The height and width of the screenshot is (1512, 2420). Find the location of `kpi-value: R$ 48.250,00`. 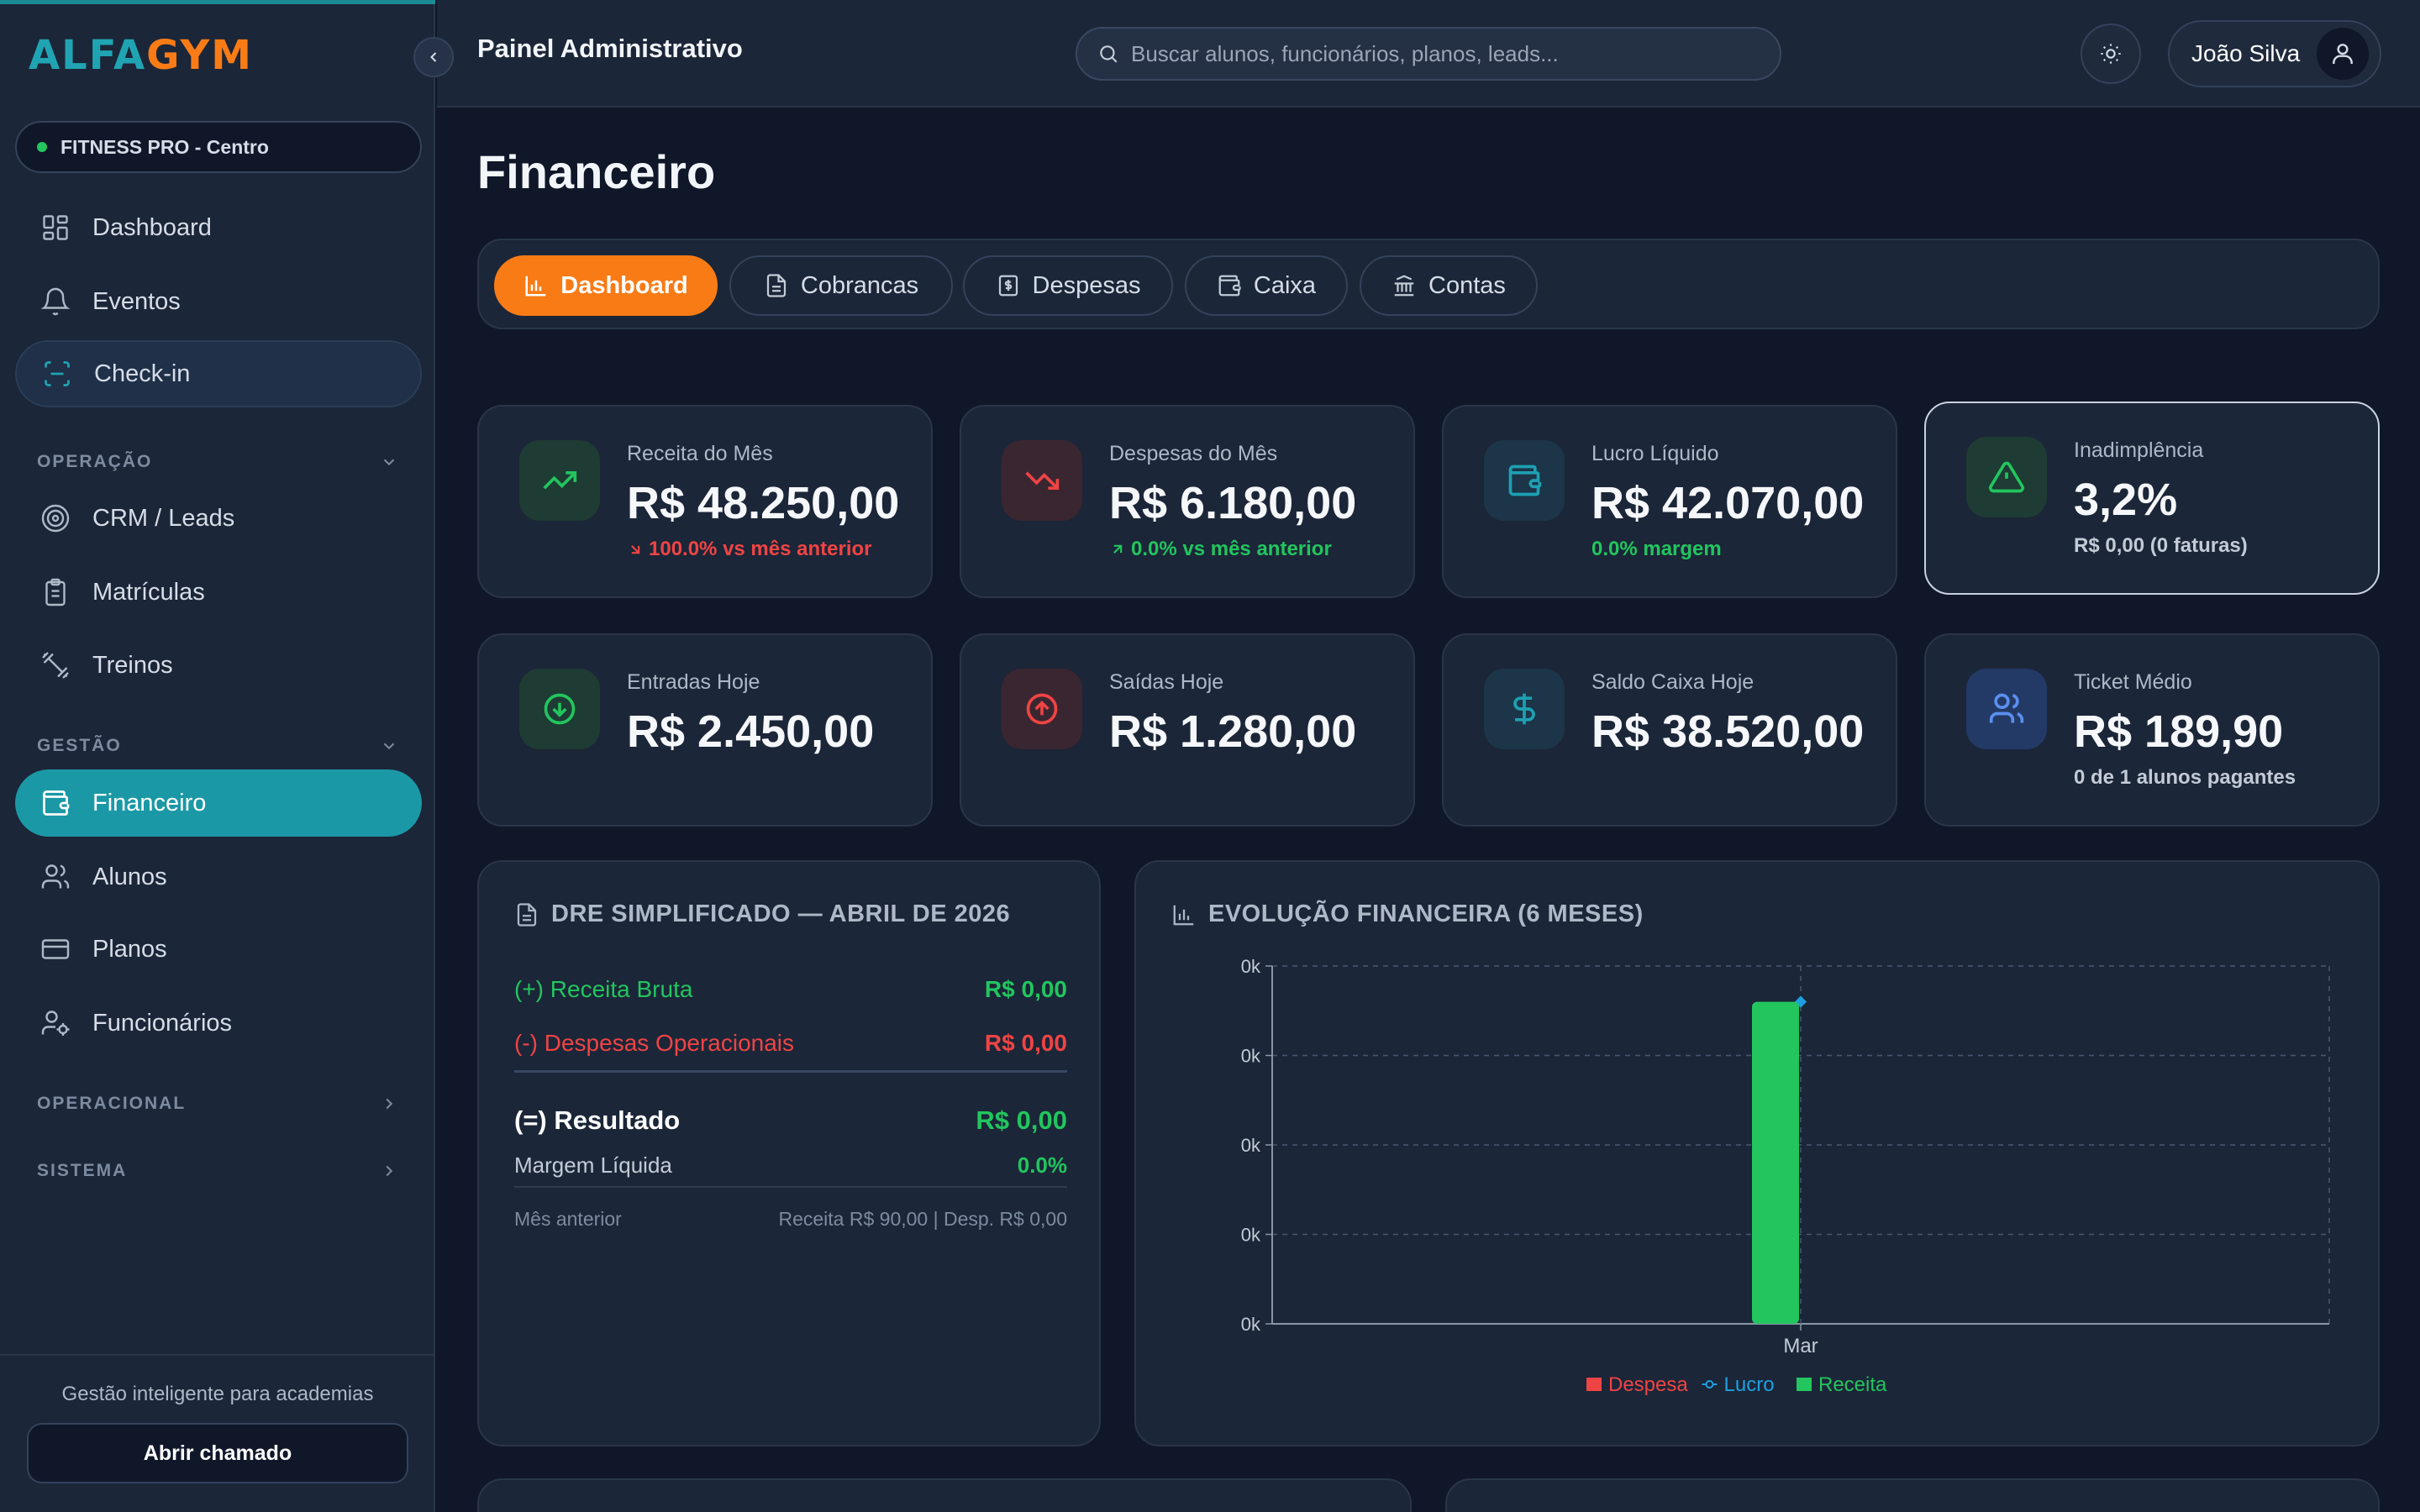

kpi-value: R$ 48.250,00 is located at coordinates (764, 503).